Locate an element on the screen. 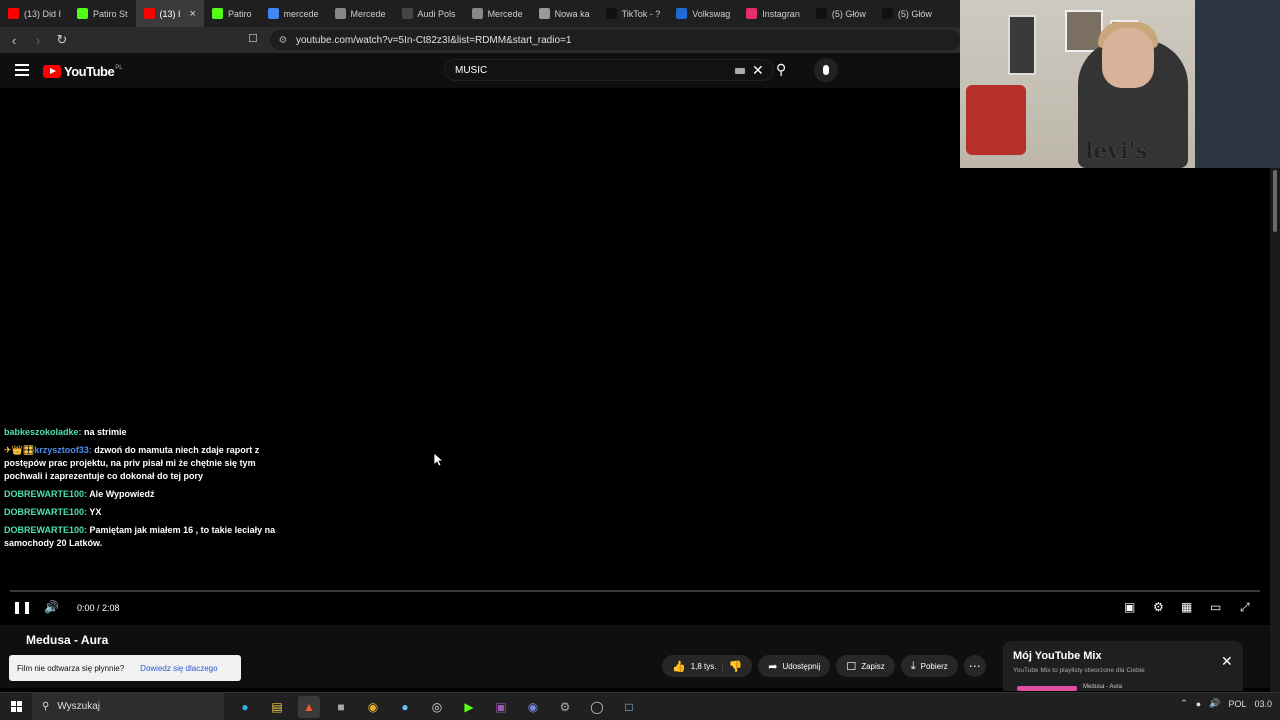 The width and height of the screenshot is (1280, 720). settings-icon: ⚙ is located at coordinates (1158, 607).